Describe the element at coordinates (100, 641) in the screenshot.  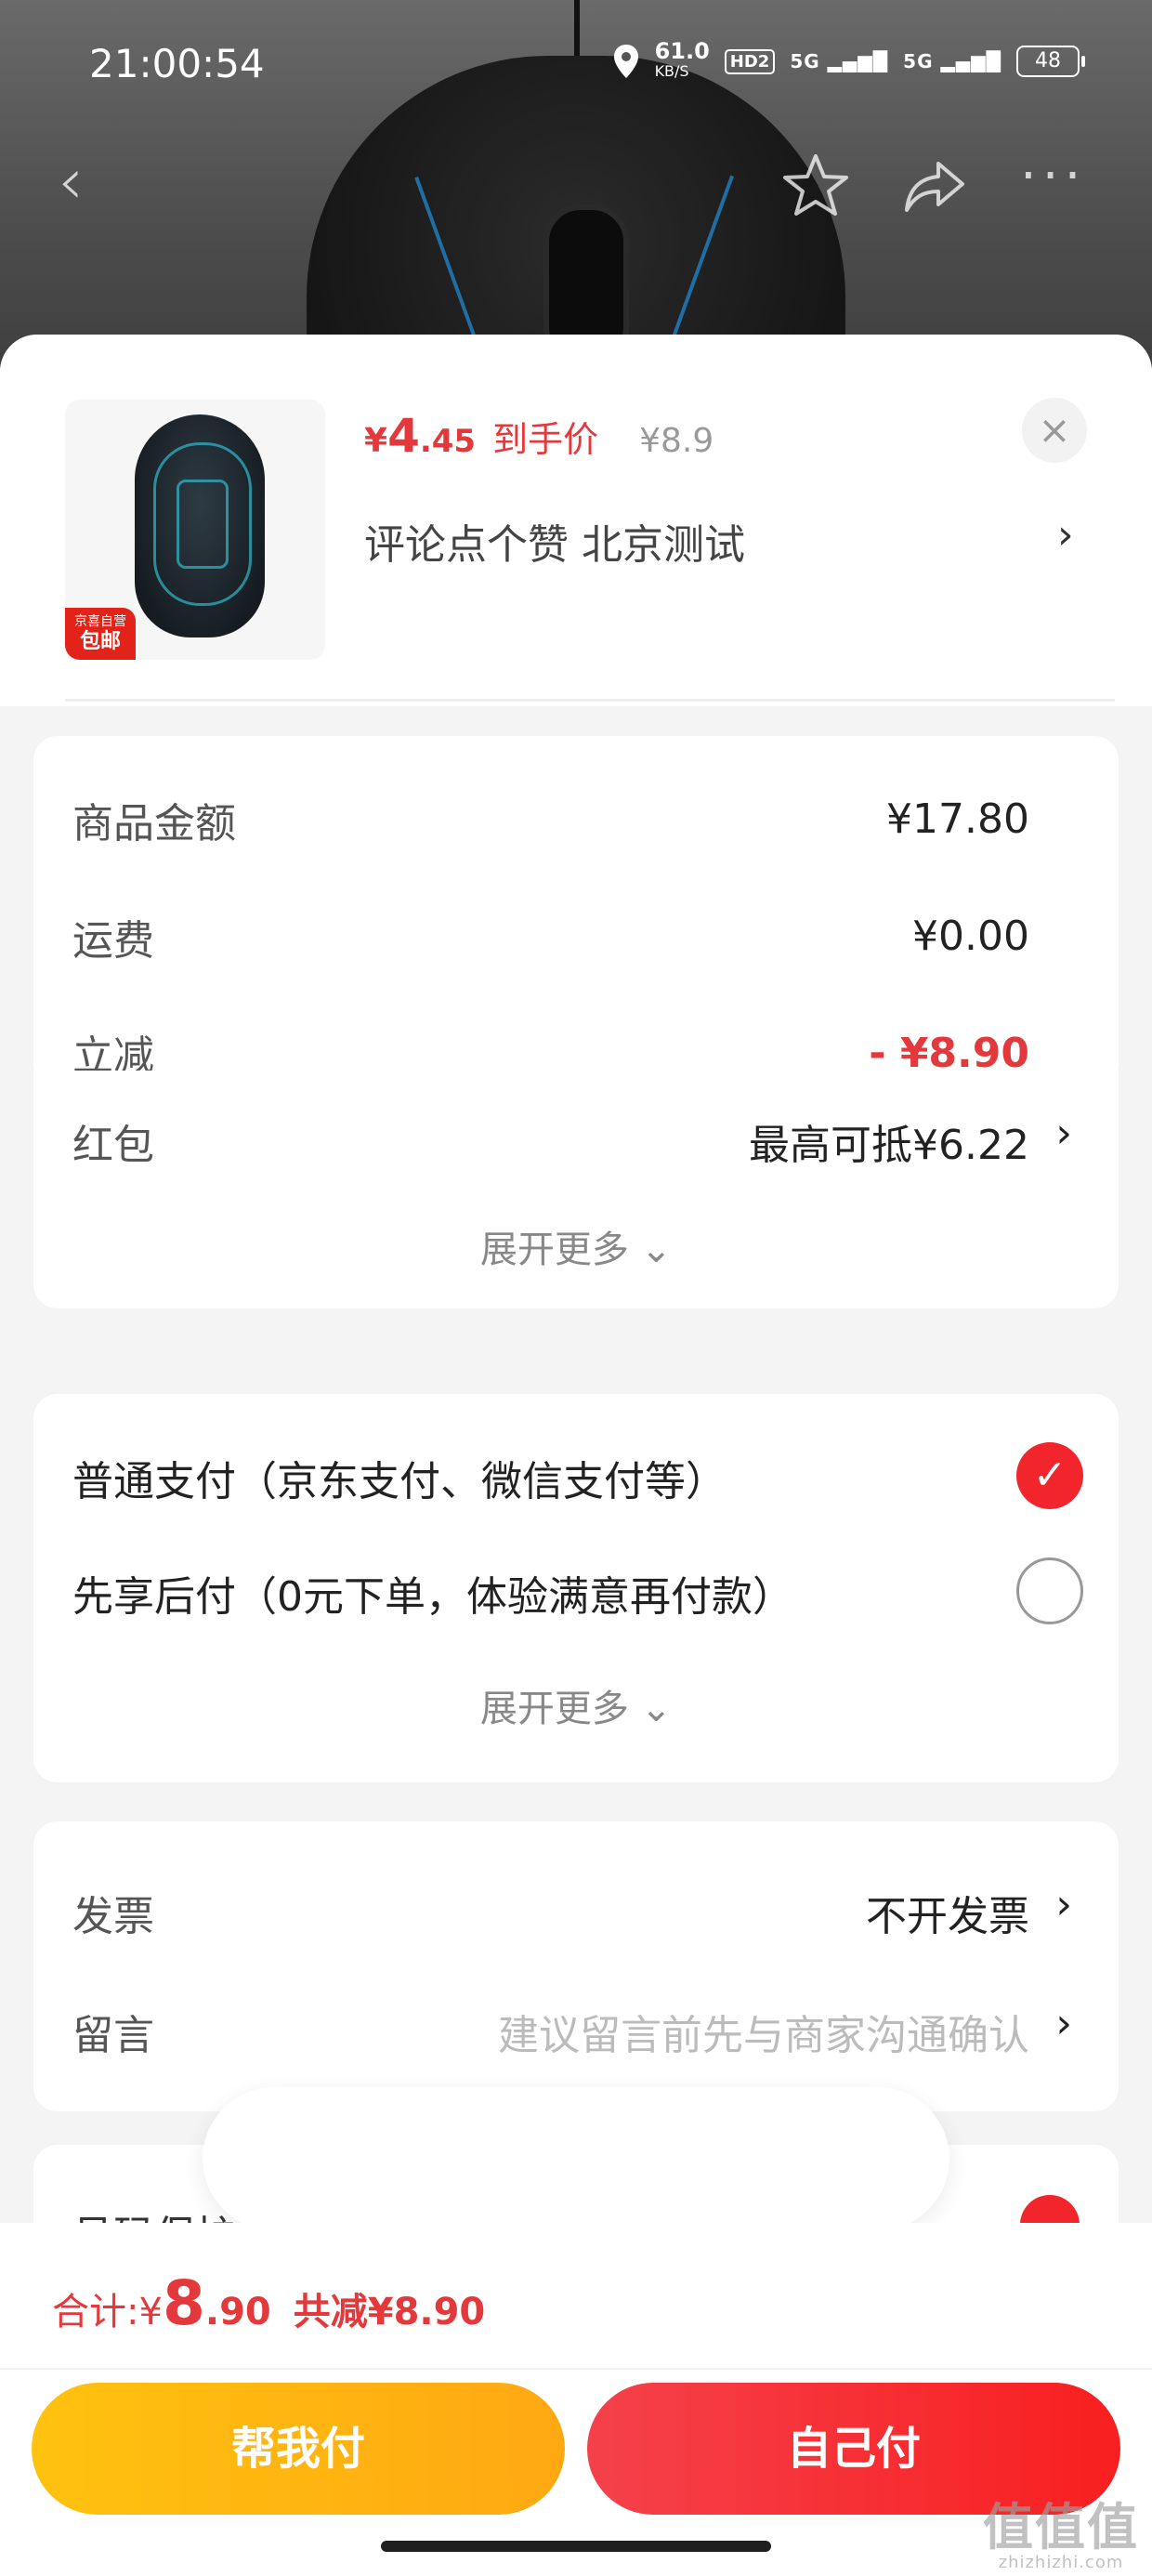
I see `badge-bottom-text: 包邮` at that location.